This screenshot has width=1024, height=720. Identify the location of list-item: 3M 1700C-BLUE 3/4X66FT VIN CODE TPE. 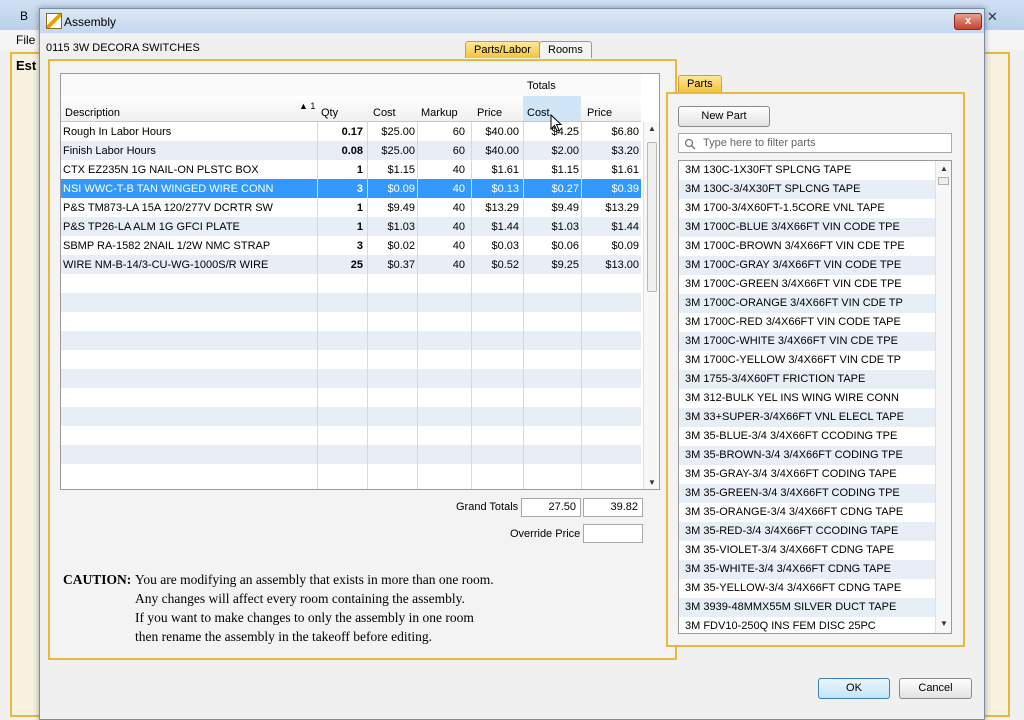
(807, 227).